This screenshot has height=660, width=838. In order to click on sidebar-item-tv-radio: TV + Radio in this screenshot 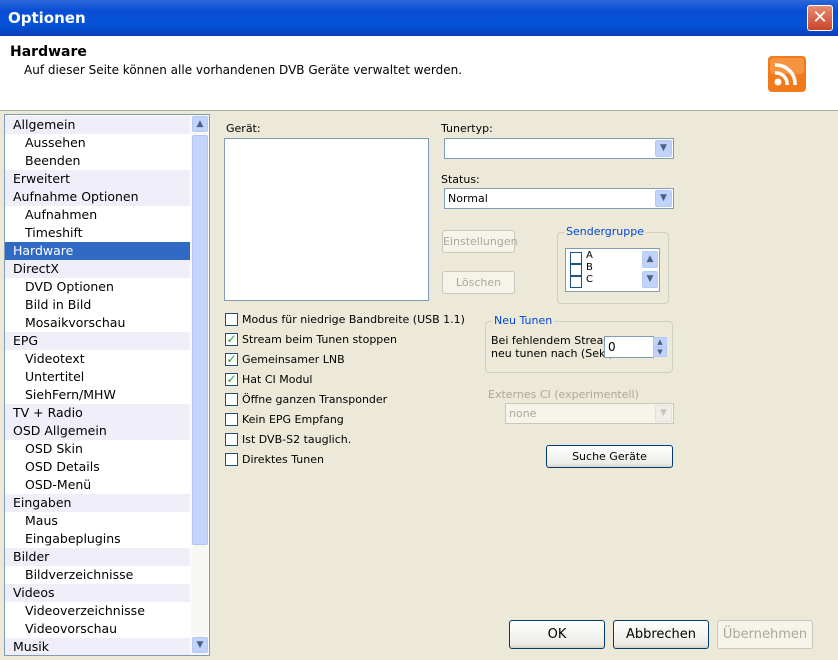, I will do `click(97, 413)`.